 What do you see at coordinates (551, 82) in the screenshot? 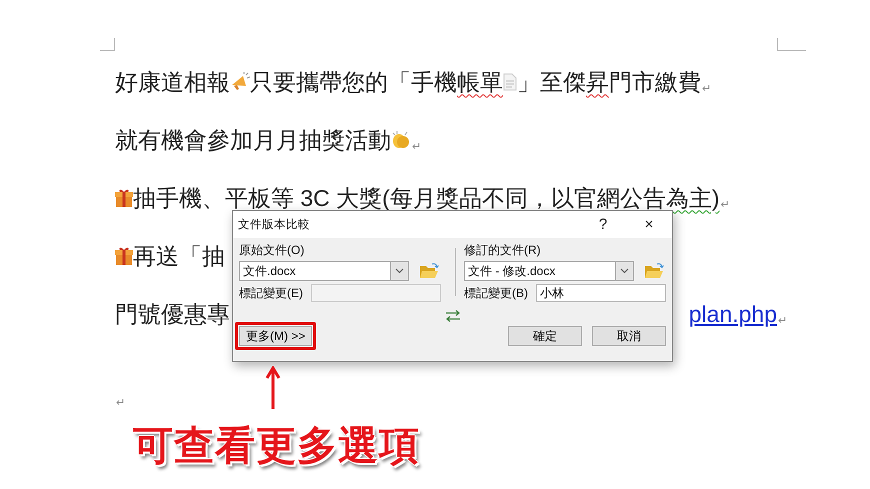
I see `document-text: 」至傑` at bounding box center [551, 82].